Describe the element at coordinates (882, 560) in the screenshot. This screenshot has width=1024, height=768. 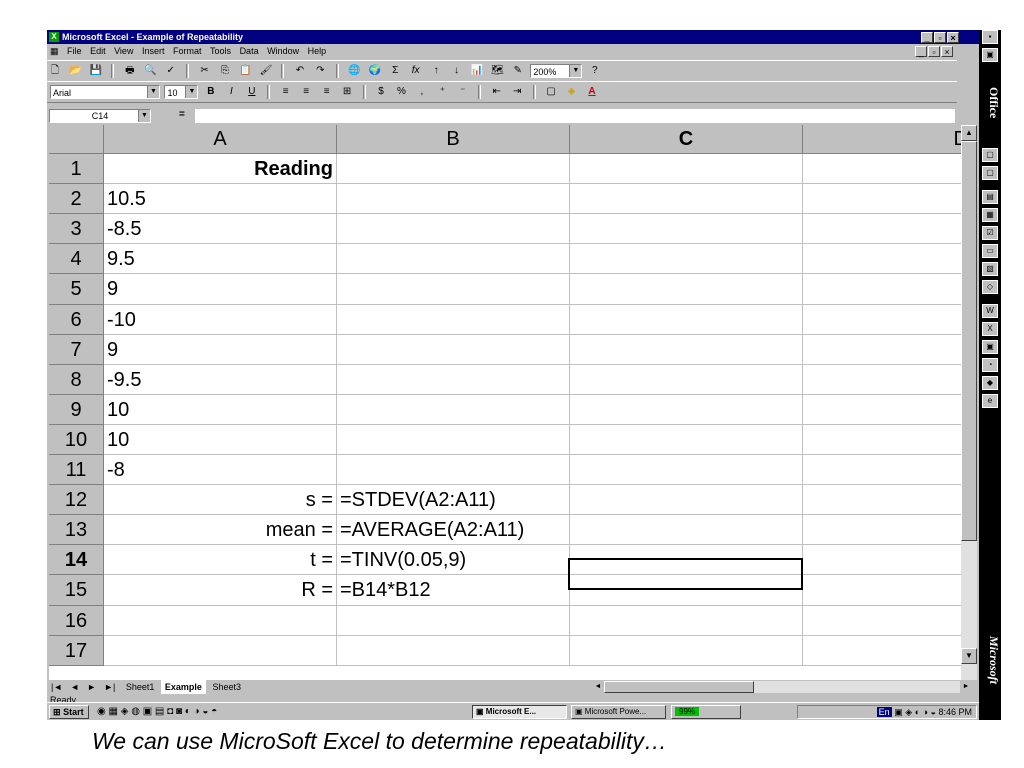
I see `cell-d14` at that location.